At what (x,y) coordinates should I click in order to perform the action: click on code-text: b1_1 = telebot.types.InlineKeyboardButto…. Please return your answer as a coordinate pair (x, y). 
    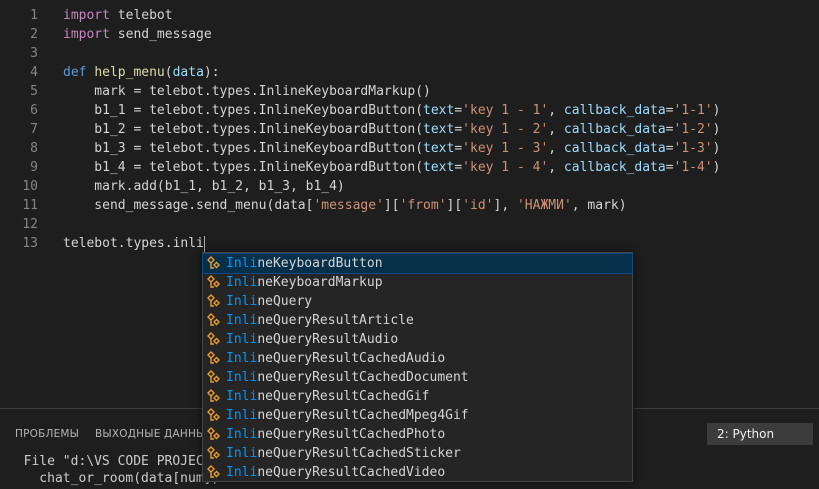
    Looking at the image, I should click on (391, 110).